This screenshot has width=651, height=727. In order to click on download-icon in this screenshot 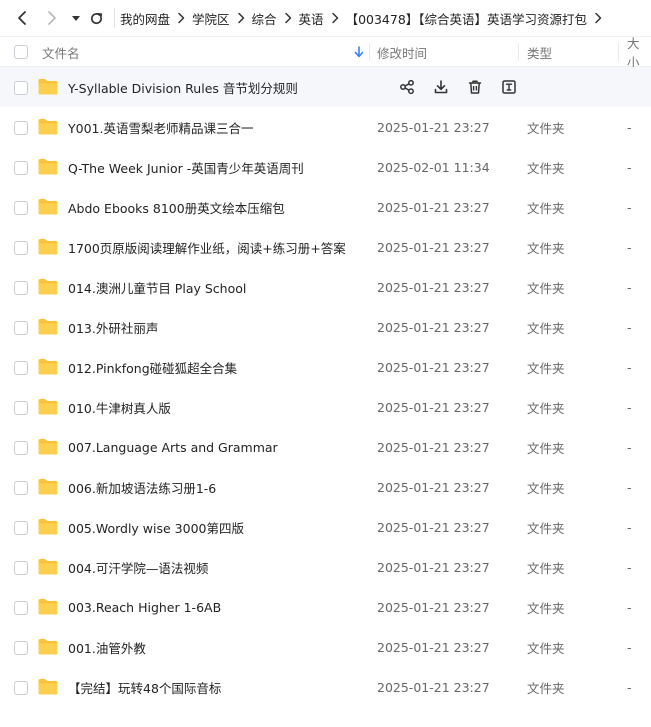, I will do `click(441, 87)`.